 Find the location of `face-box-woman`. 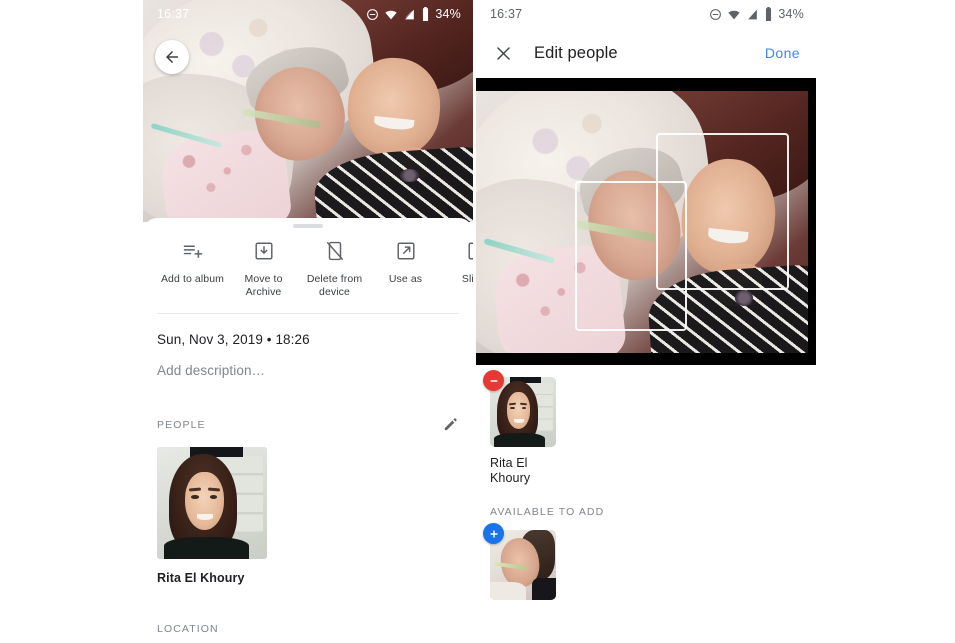

face-box-woman is located at coordinates (722, 211).